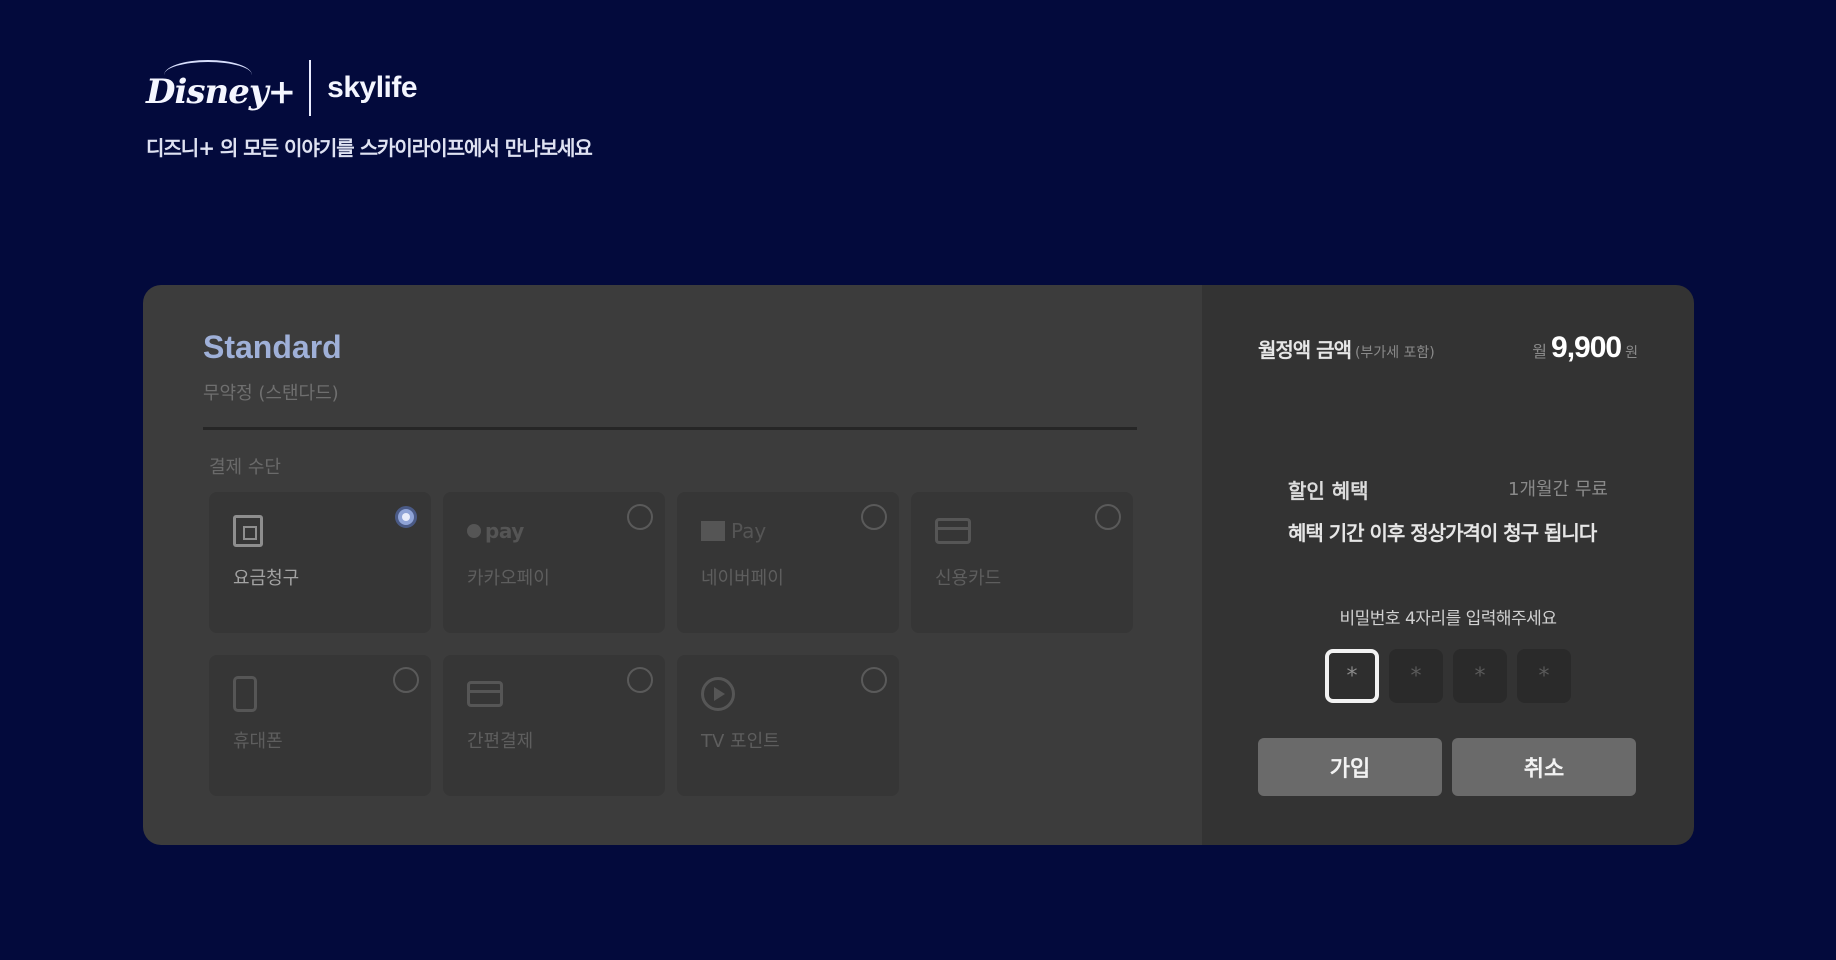  I want to click on price-note: (부가세 포함), so click(1394, 353).